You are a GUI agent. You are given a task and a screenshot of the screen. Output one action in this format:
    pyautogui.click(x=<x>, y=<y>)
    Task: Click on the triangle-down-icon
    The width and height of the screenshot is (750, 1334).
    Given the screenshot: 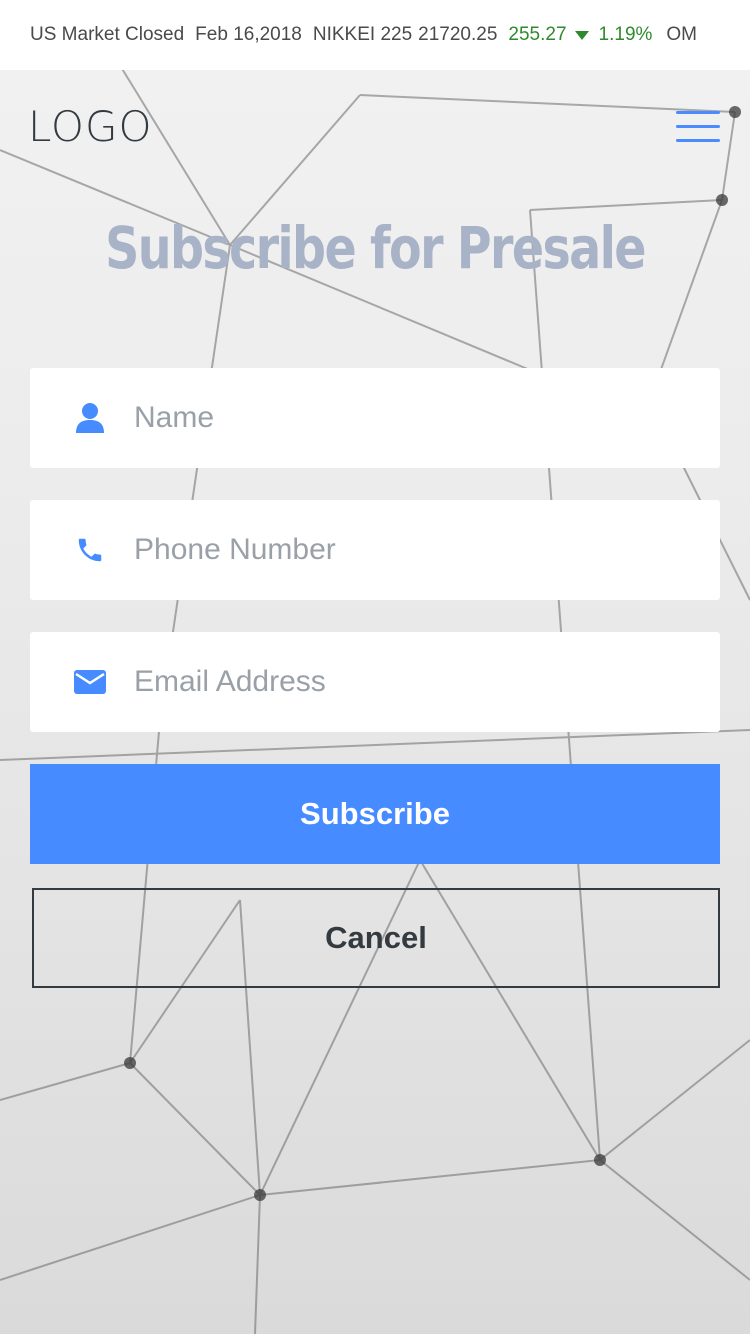 What is the action you would take?
    pyautogui.click(x=581, y=35)
    